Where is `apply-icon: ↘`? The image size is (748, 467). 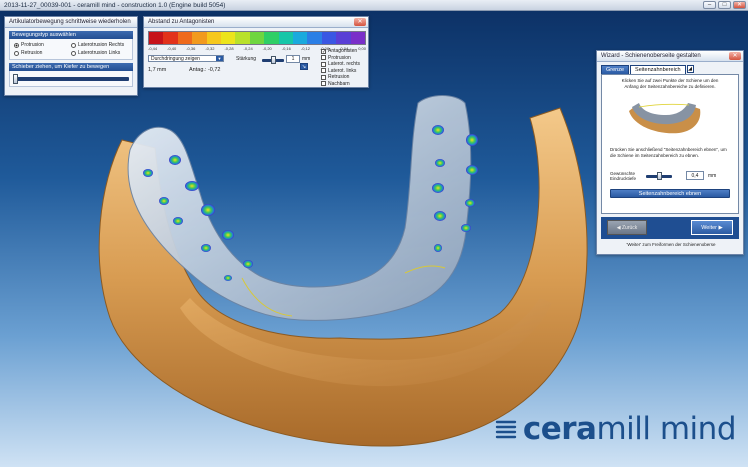
apply-icon: ↘ is located at coordinates (304, 66).